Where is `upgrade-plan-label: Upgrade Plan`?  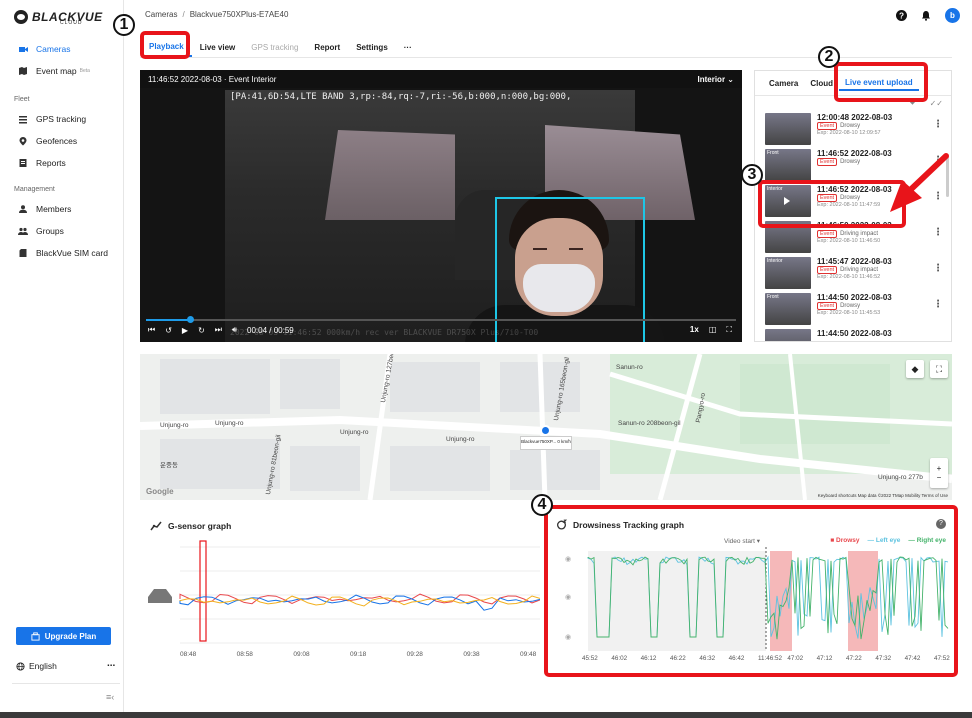
upgrade-plan-label: Upgrade Plan is located at coordinates (70, 636).